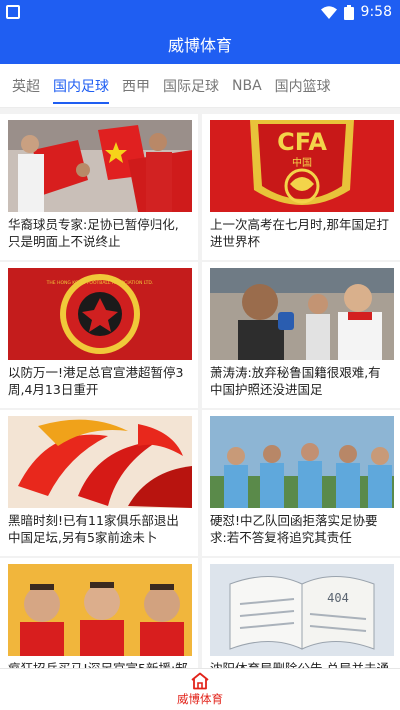 This screenshot has width=400, height=710. What do you see at coordinates (93, 233) in the screenshot?
I see `article-title: 华裔球员专家:足协已暂停归化,只是明面上不说终止` at bounding box center [93, 233].